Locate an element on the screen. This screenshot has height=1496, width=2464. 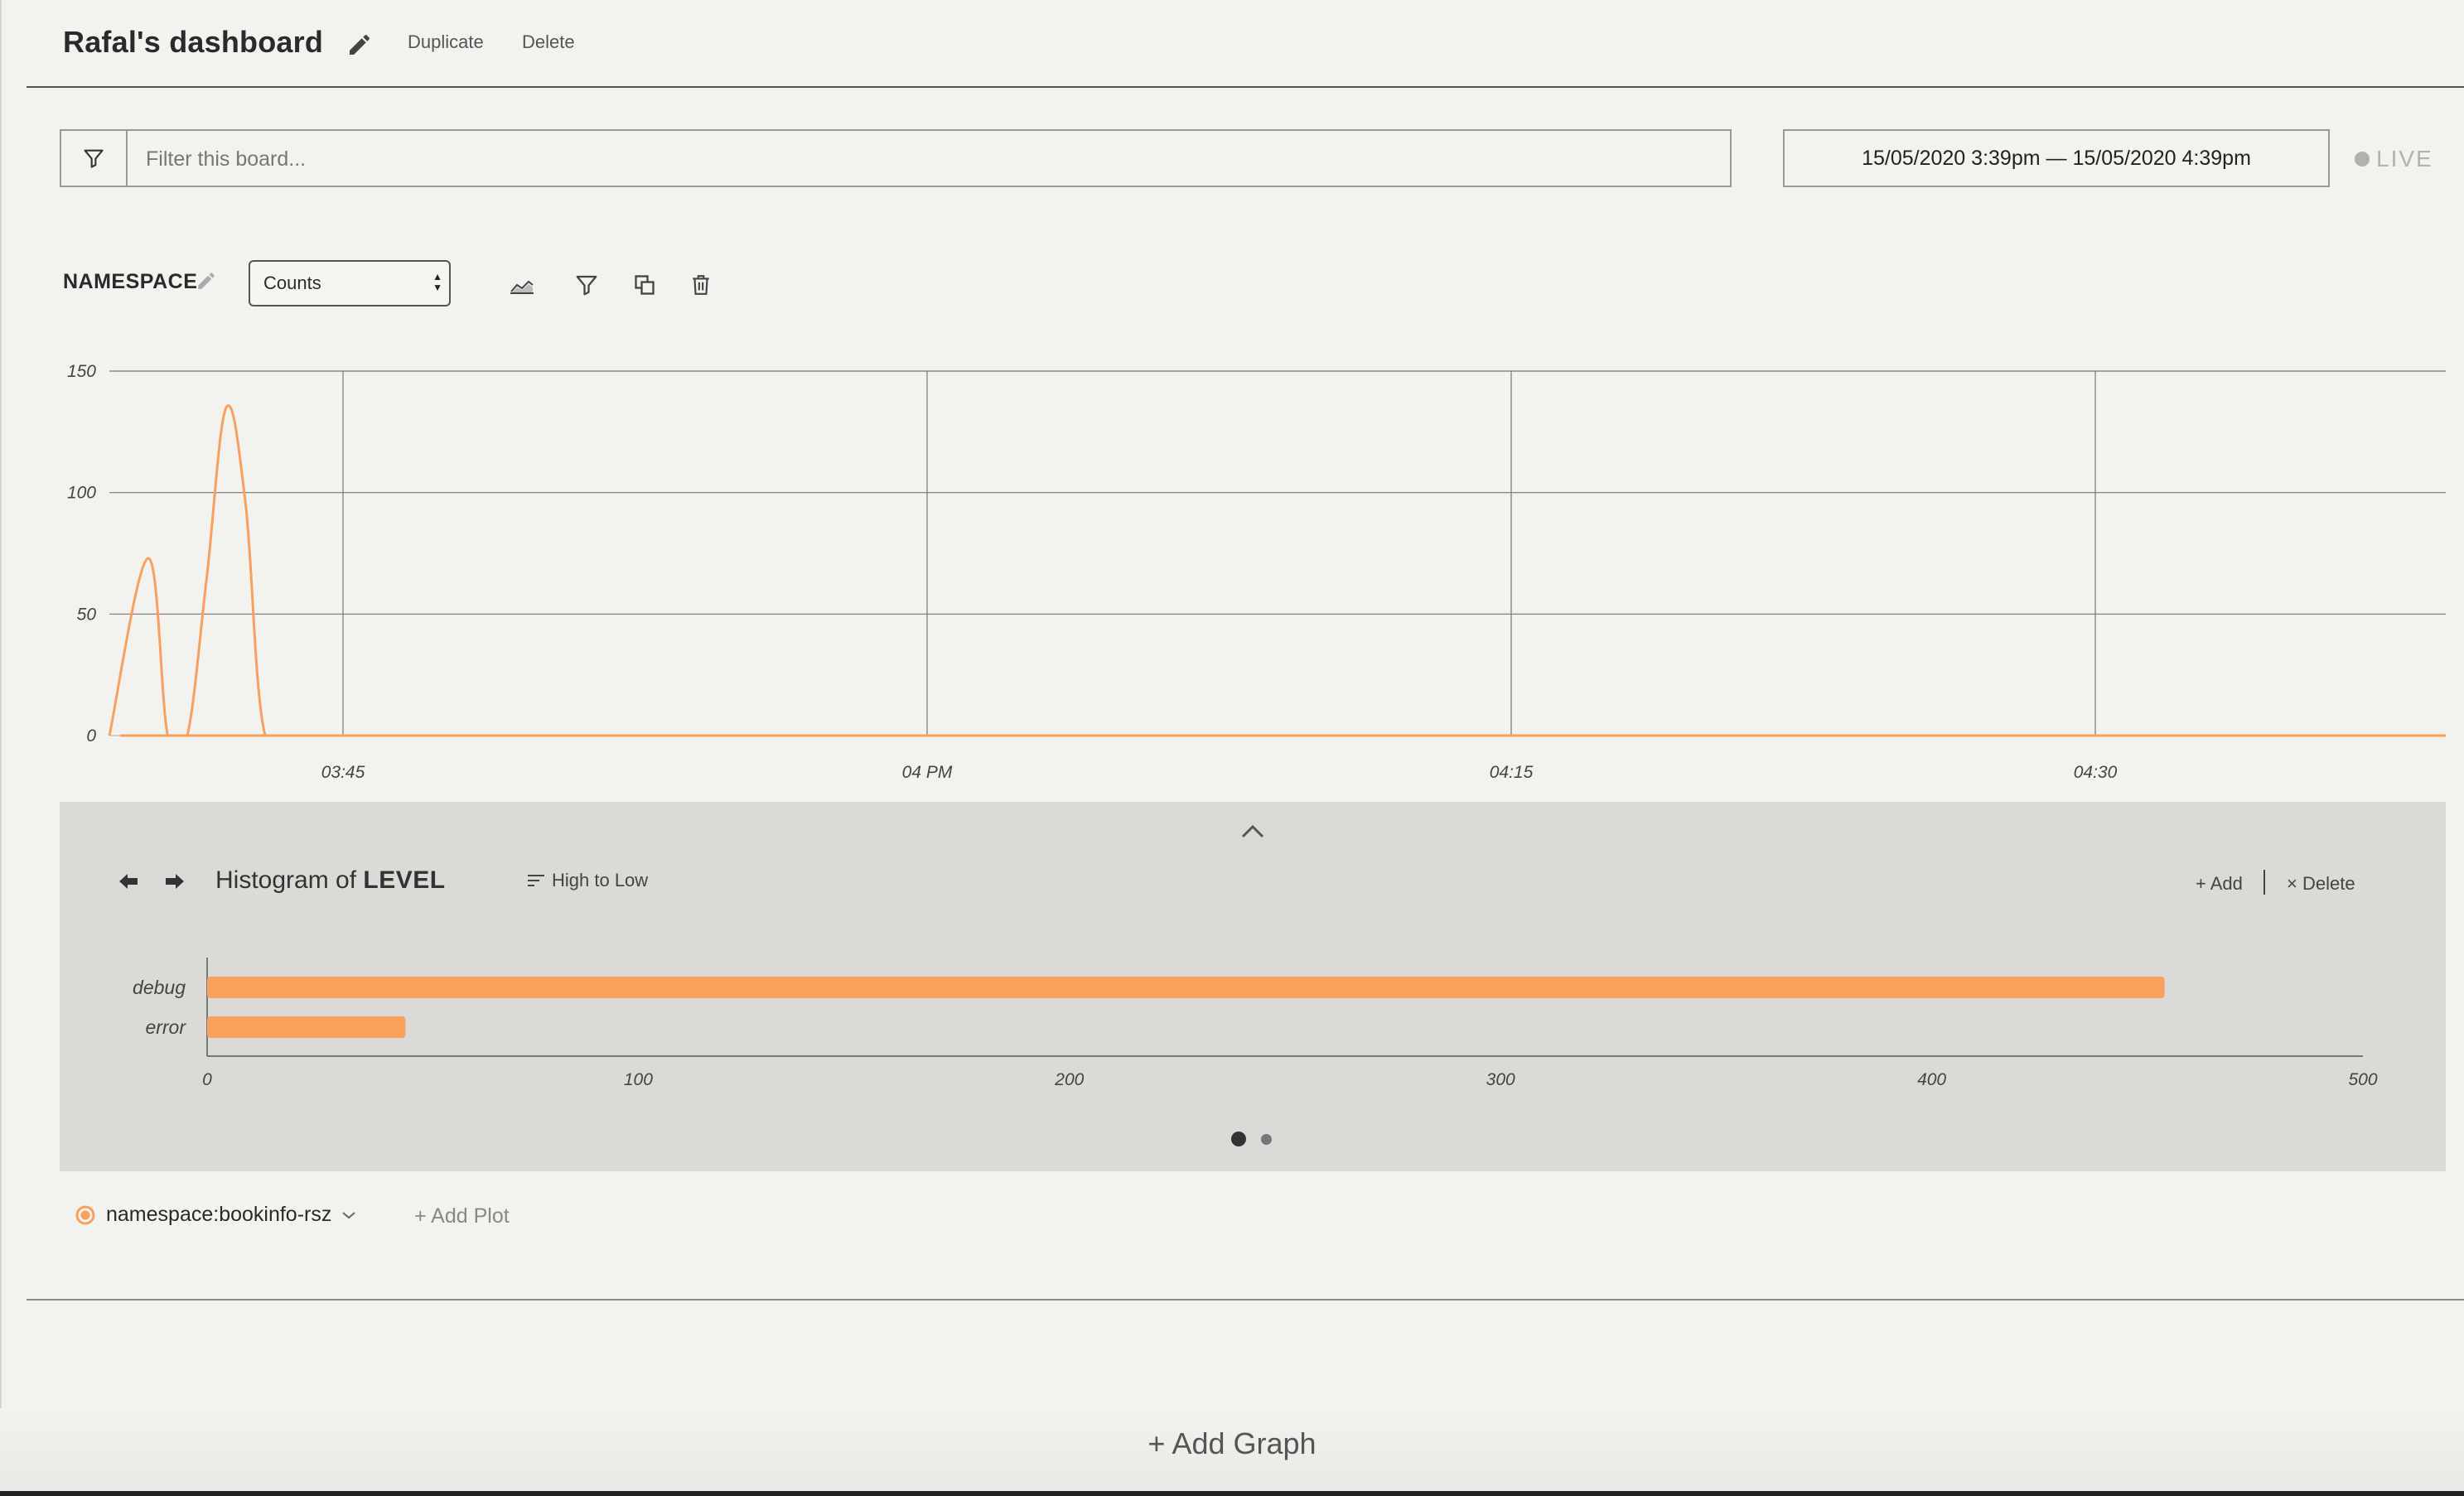
bar-x-tick-label: 0 is located at coordinates (207, 1079).